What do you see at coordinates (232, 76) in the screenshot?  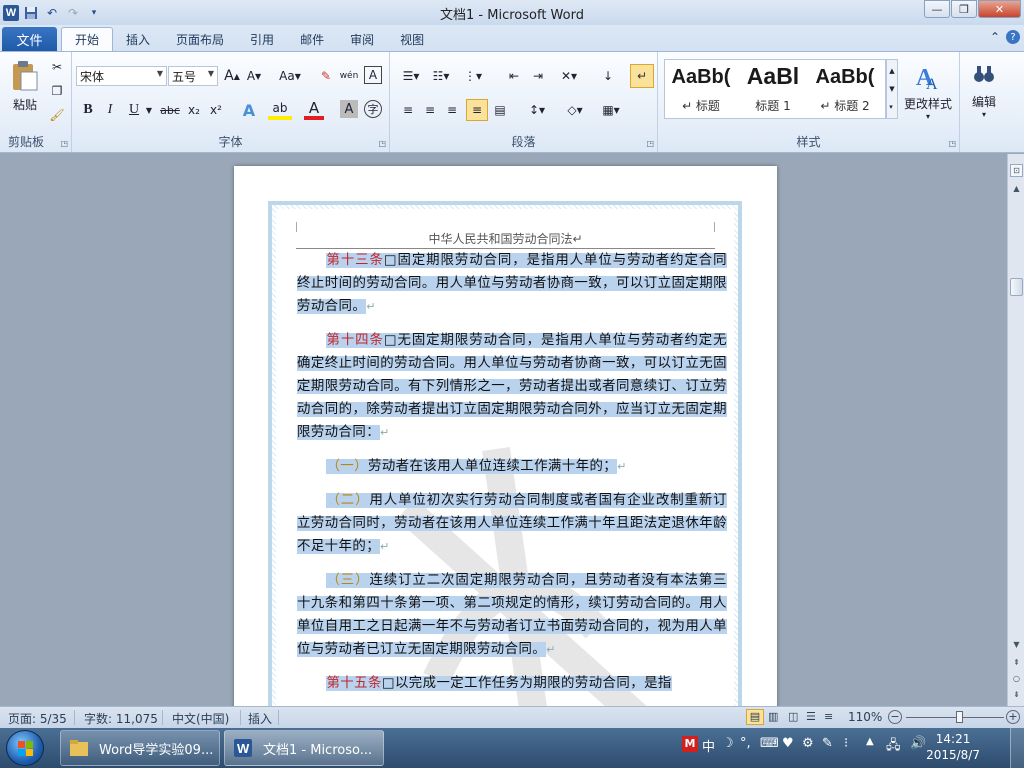 I see `grow-font-button: A ▲` at bounding box center [232, 76].